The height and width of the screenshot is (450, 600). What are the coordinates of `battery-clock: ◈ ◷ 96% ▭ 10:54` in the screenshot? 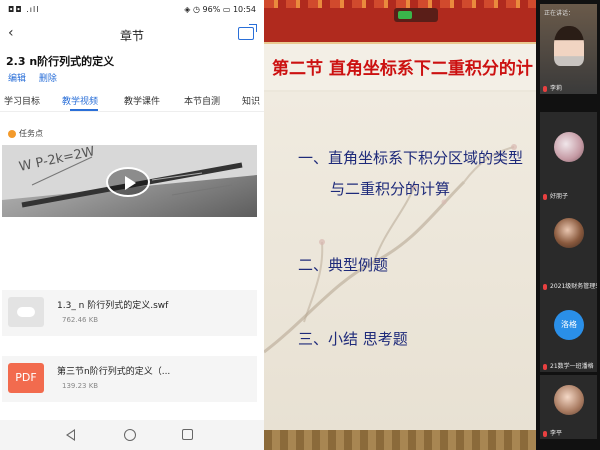 It's located at (220, 9).